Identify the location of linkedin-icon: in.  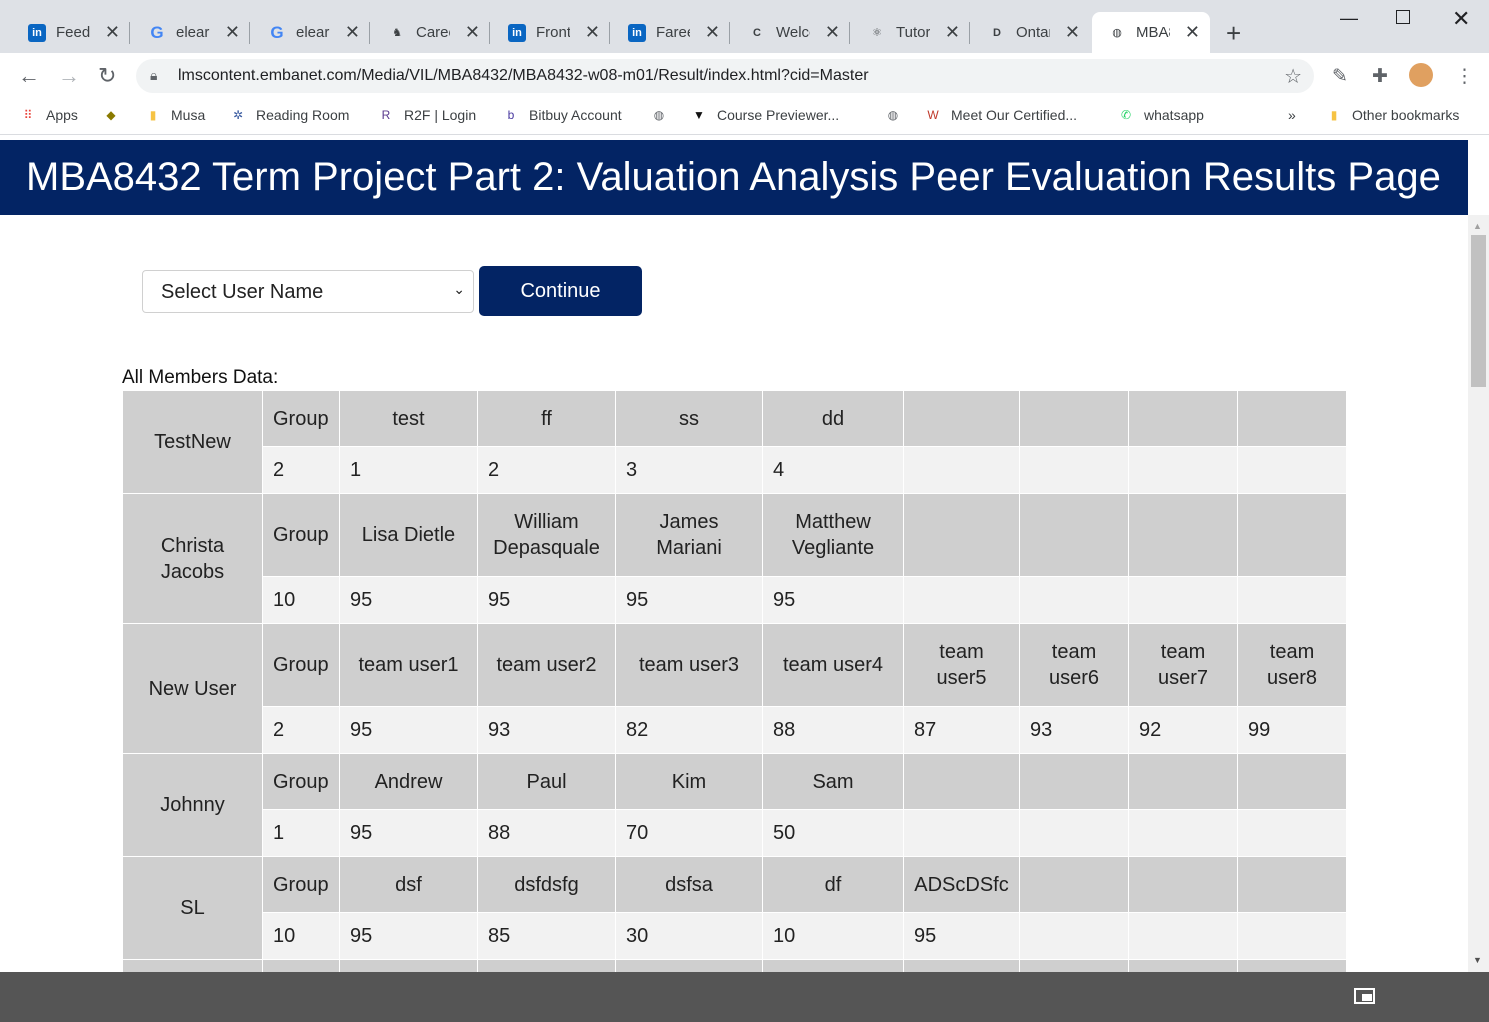
(637, 32).